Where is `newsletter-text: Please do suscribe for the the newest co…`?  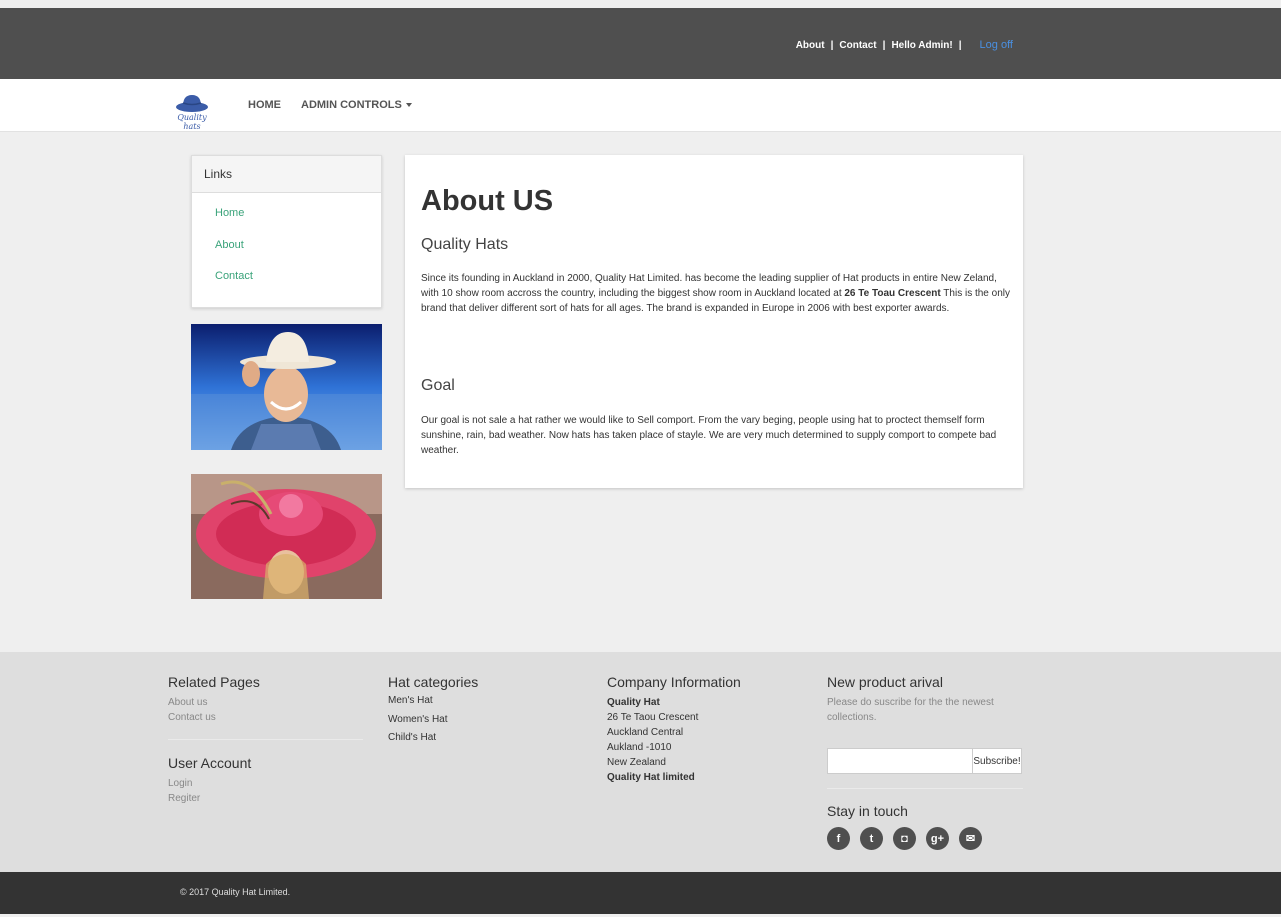 newsletter-text: Please do suscribe for the the newest co… is located at coordinates (910, 710).